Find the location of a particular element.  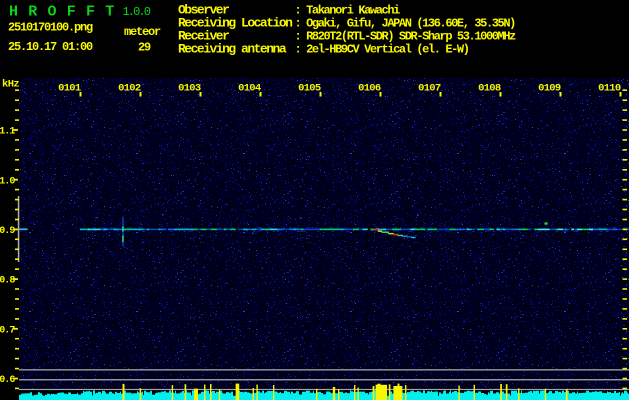

svg-text: 0106 is located at coordinates (369, 89).